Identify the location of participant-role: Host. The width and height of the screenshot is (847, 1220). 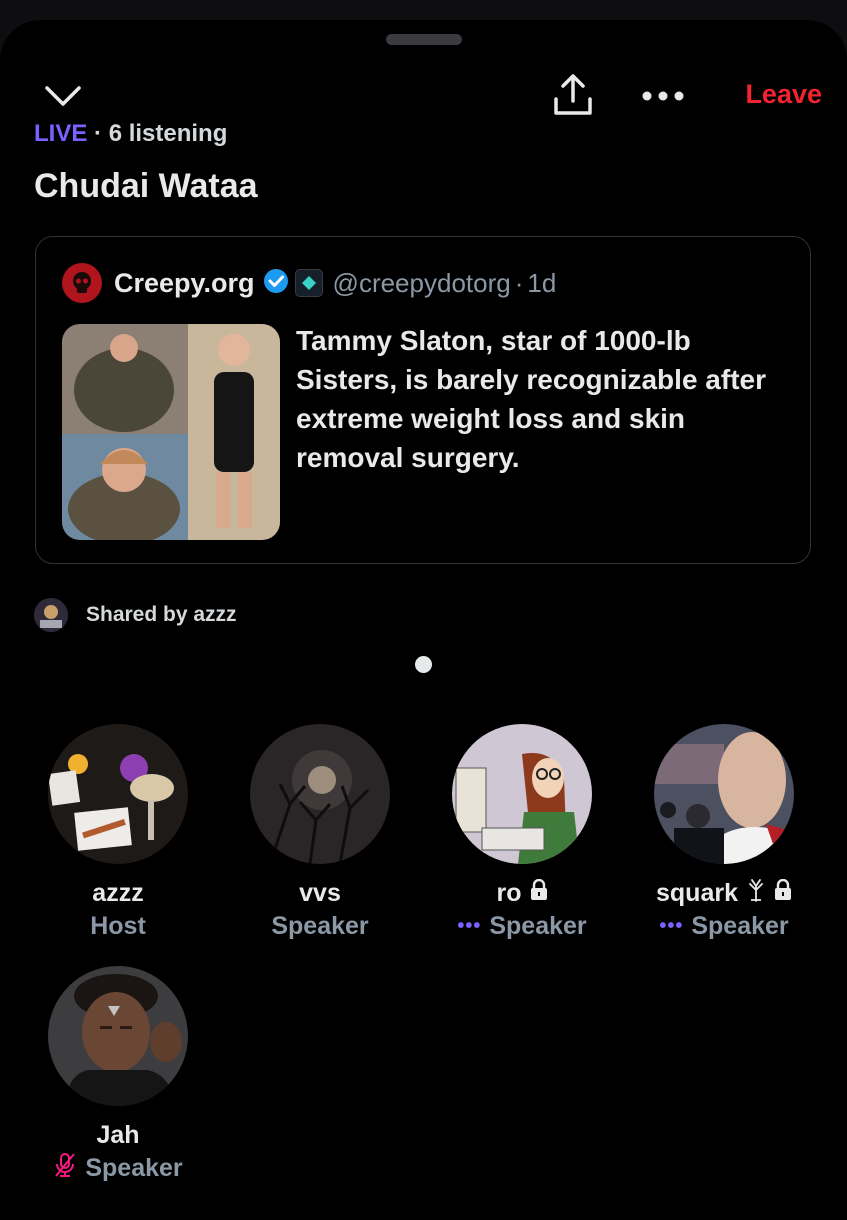
(118, 926).